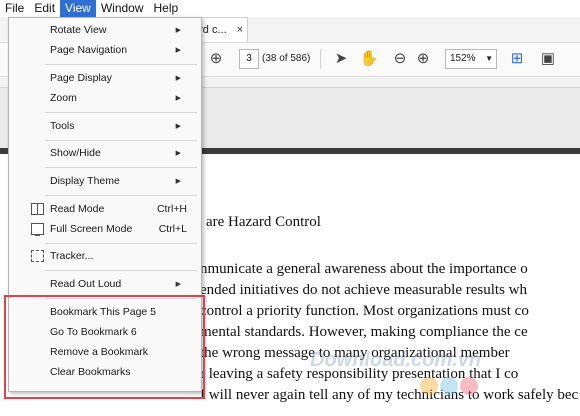  Describe the element at coordinates (396, 360) in the screenshot. I see `watermark: Download.com.vn` at that location.